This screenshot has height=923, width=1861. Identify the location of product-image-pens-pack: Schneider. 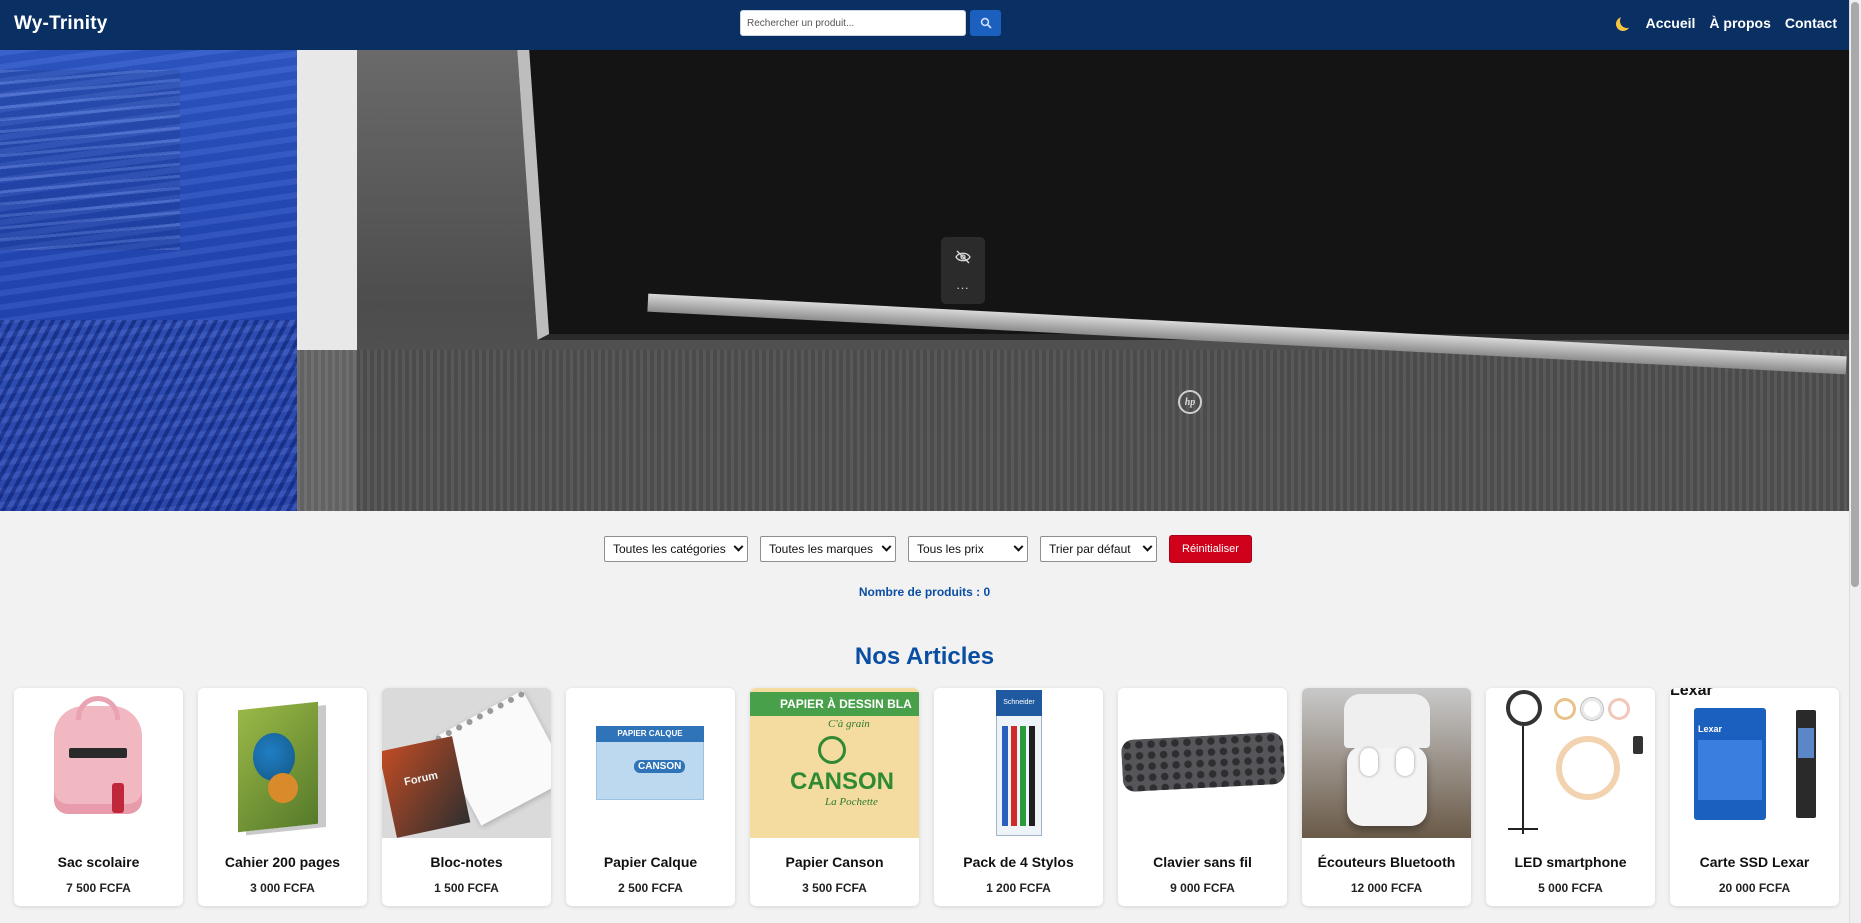
(1018, 763).